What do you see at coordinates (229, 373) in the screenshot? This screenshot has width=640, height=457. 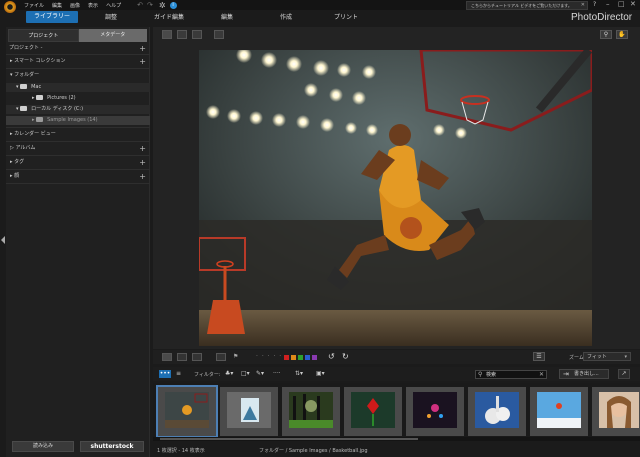 I see `filter-people-icon: ♣▾` at bounding box center [229, 373].